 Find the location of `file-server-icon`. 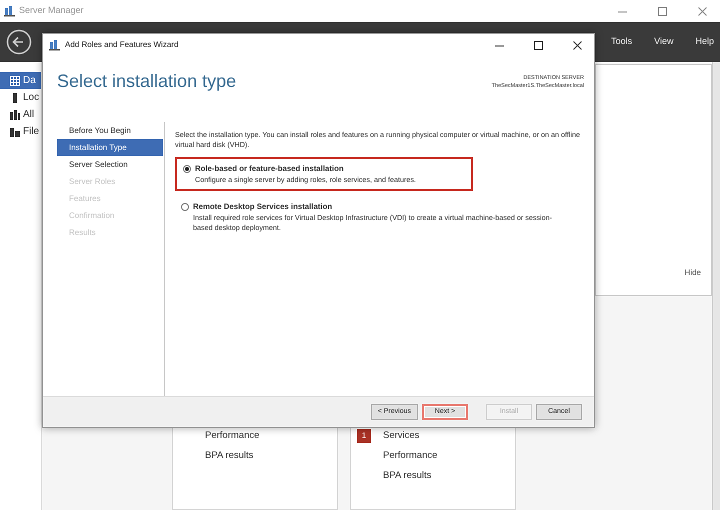

file-server-icon is located at coordinates (15, 131).